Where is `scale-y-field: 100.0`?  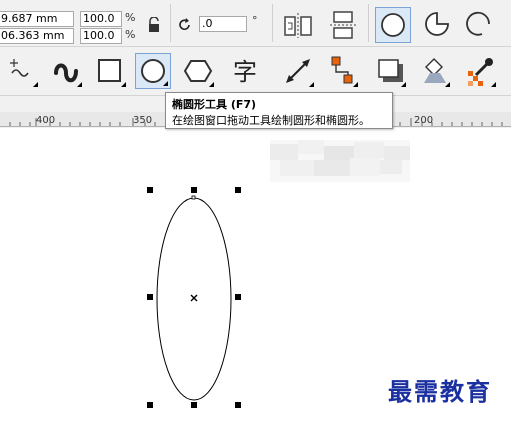
scale-y-field: 100.0 is located at coordinates (101, 36).